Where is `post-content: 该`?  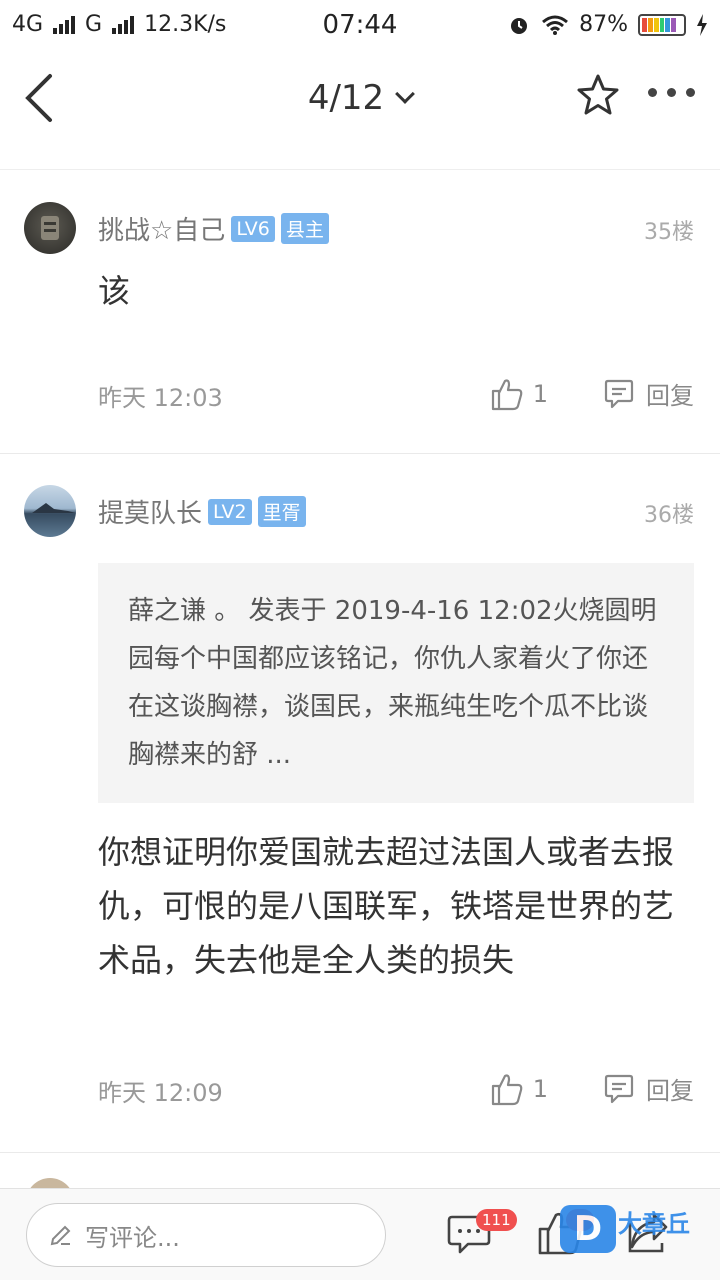 post-content: 该 is located at coordinates (114, 291).